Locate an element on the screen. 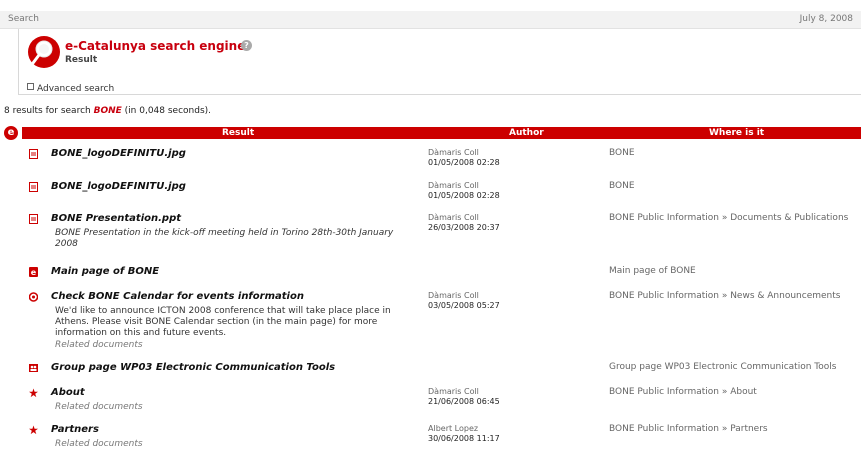 Image resolution: width=861 pixels, height=455 pixels. page-title: e-Catalunya search engine is located at coordinates (155, 46).